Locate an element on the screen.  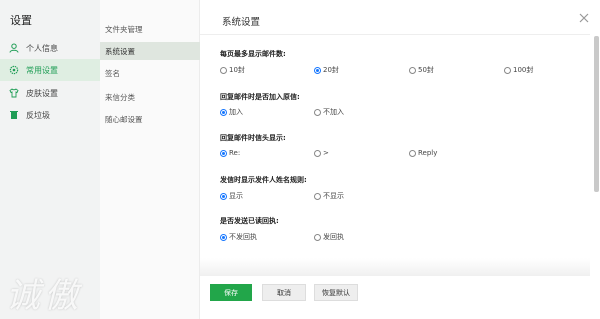
sub-item-mail-classification: 来信分类 is located at coordinates (150, 97).